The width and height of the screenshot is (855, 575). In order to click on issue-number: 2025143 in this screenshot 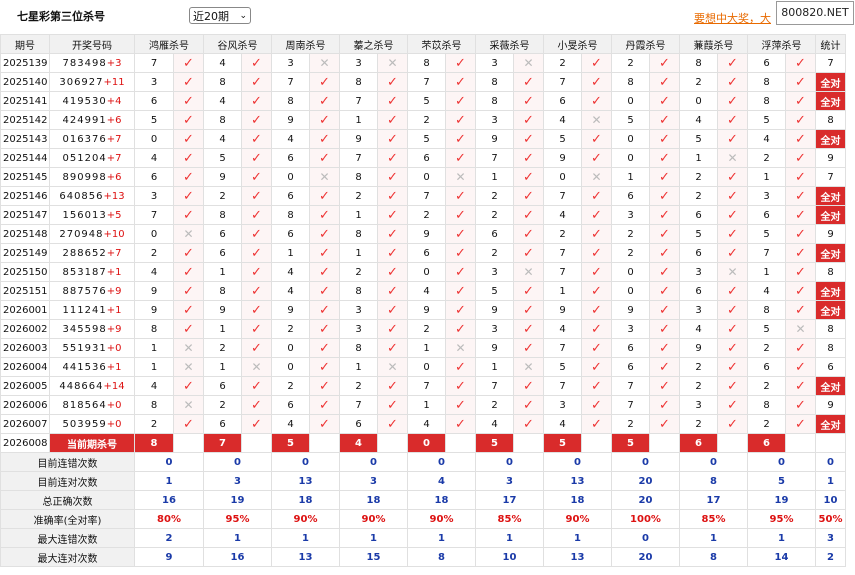, I will do `click(25, 139)`.